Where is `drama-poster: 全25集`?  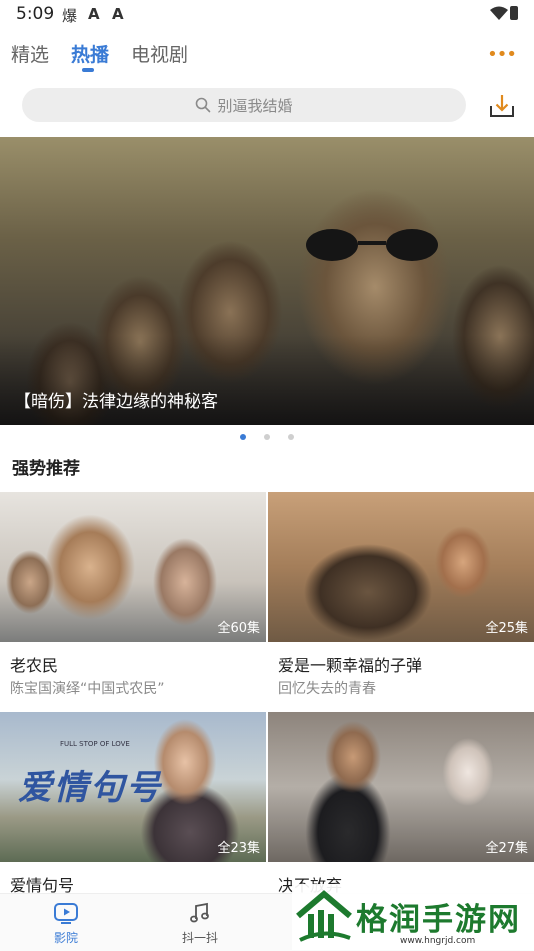
drama-poster: 全25集 is located at coordinates (401, 567).